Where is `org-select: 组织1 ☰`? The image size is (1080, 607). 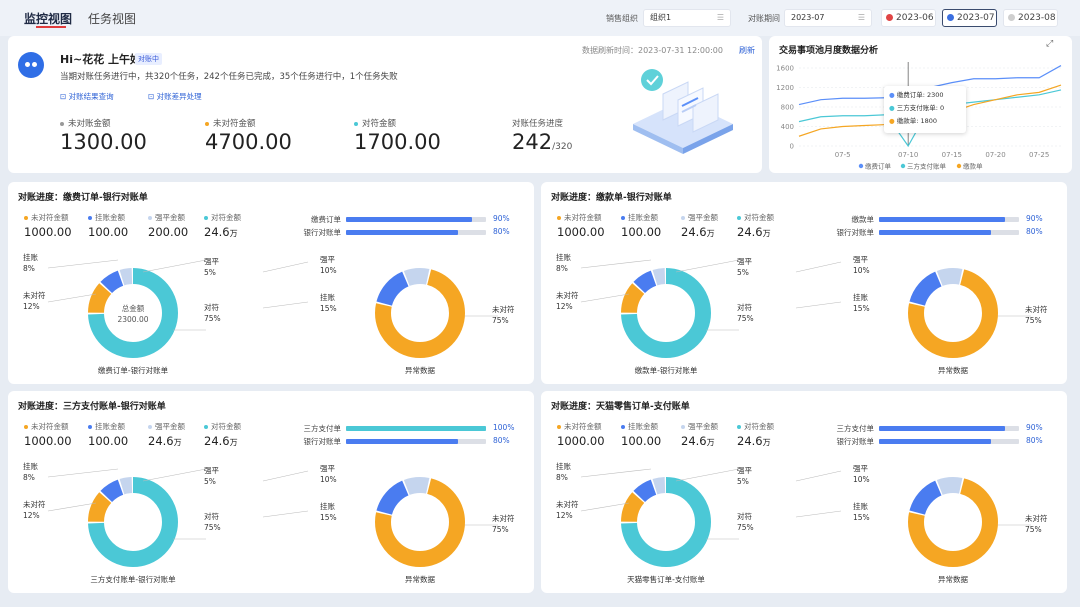
org-select: 组织1 ☰ is located at coordinates (687, 18).